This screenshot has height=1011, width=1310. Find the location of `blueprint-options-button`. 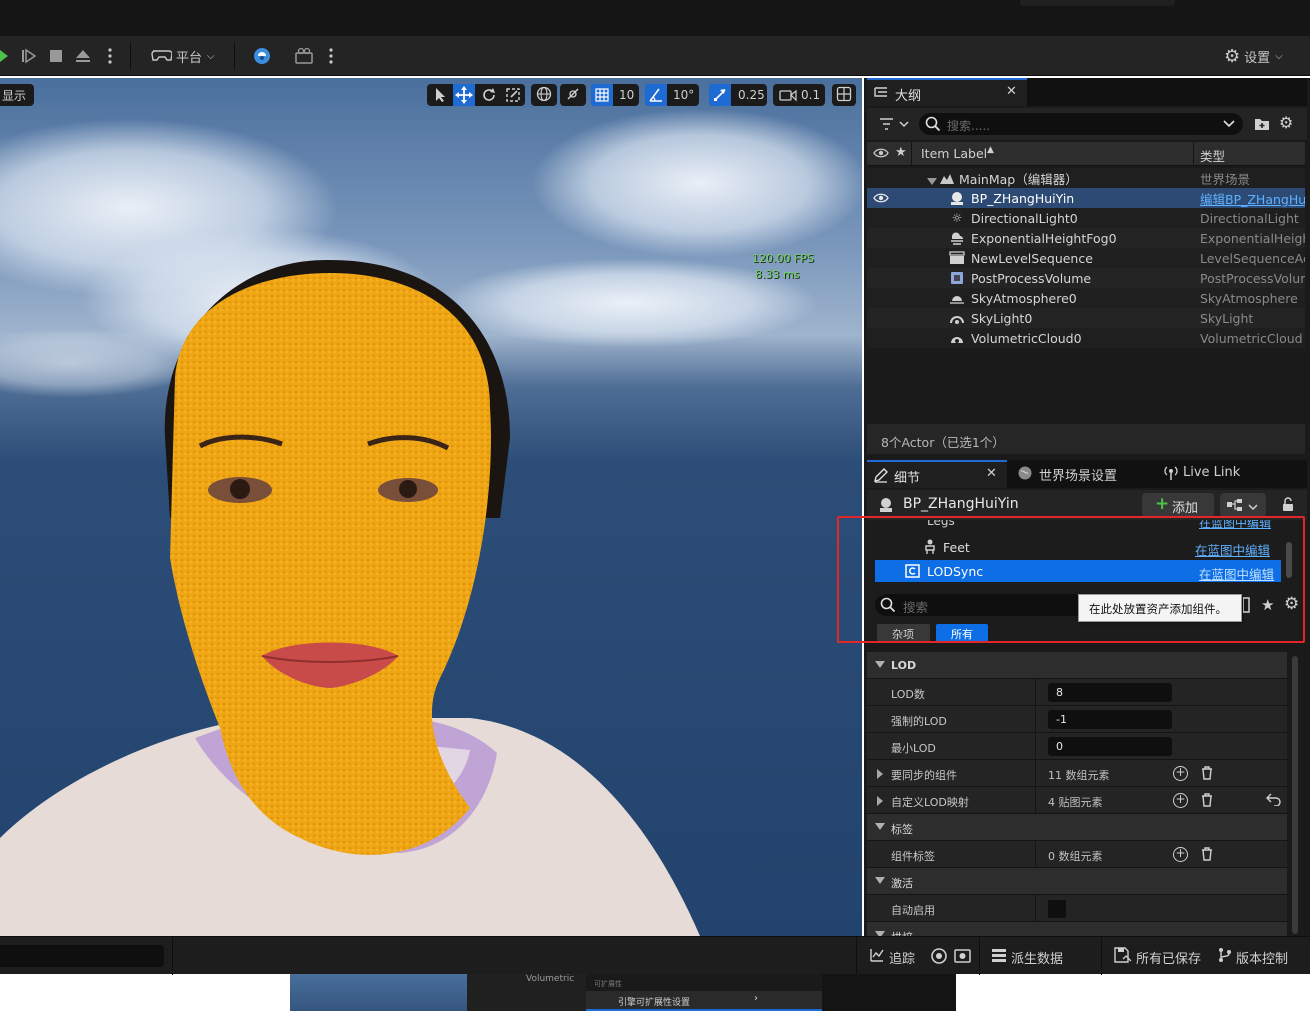

blueprint-options-button is located at coordinates (1243, 505).